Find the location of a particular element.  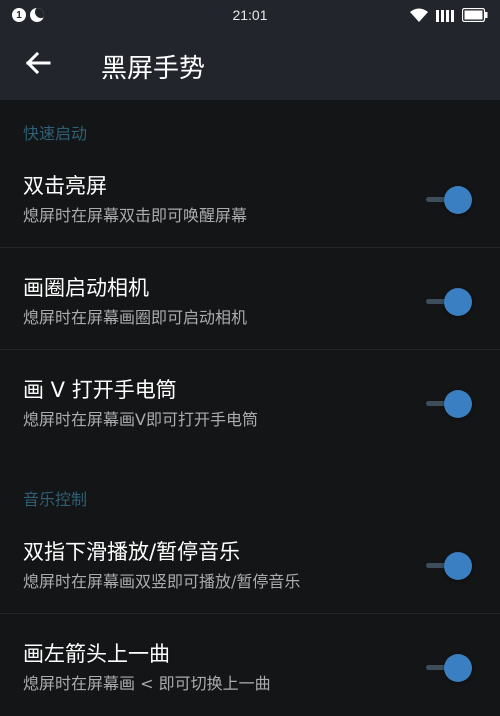

circle-camera-toggle is located at coordinates (449, 302).